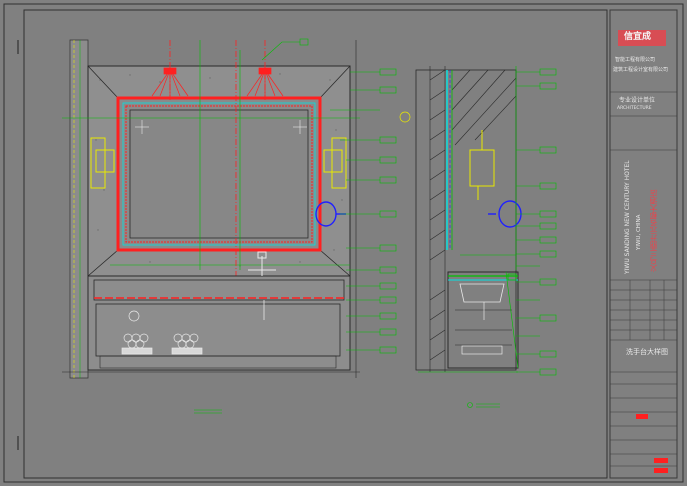 The image size is (687, 486). What do you see at coordinates (482, 293) in the screenshot?
I see `basin-section` at bounding box center [482, 293].